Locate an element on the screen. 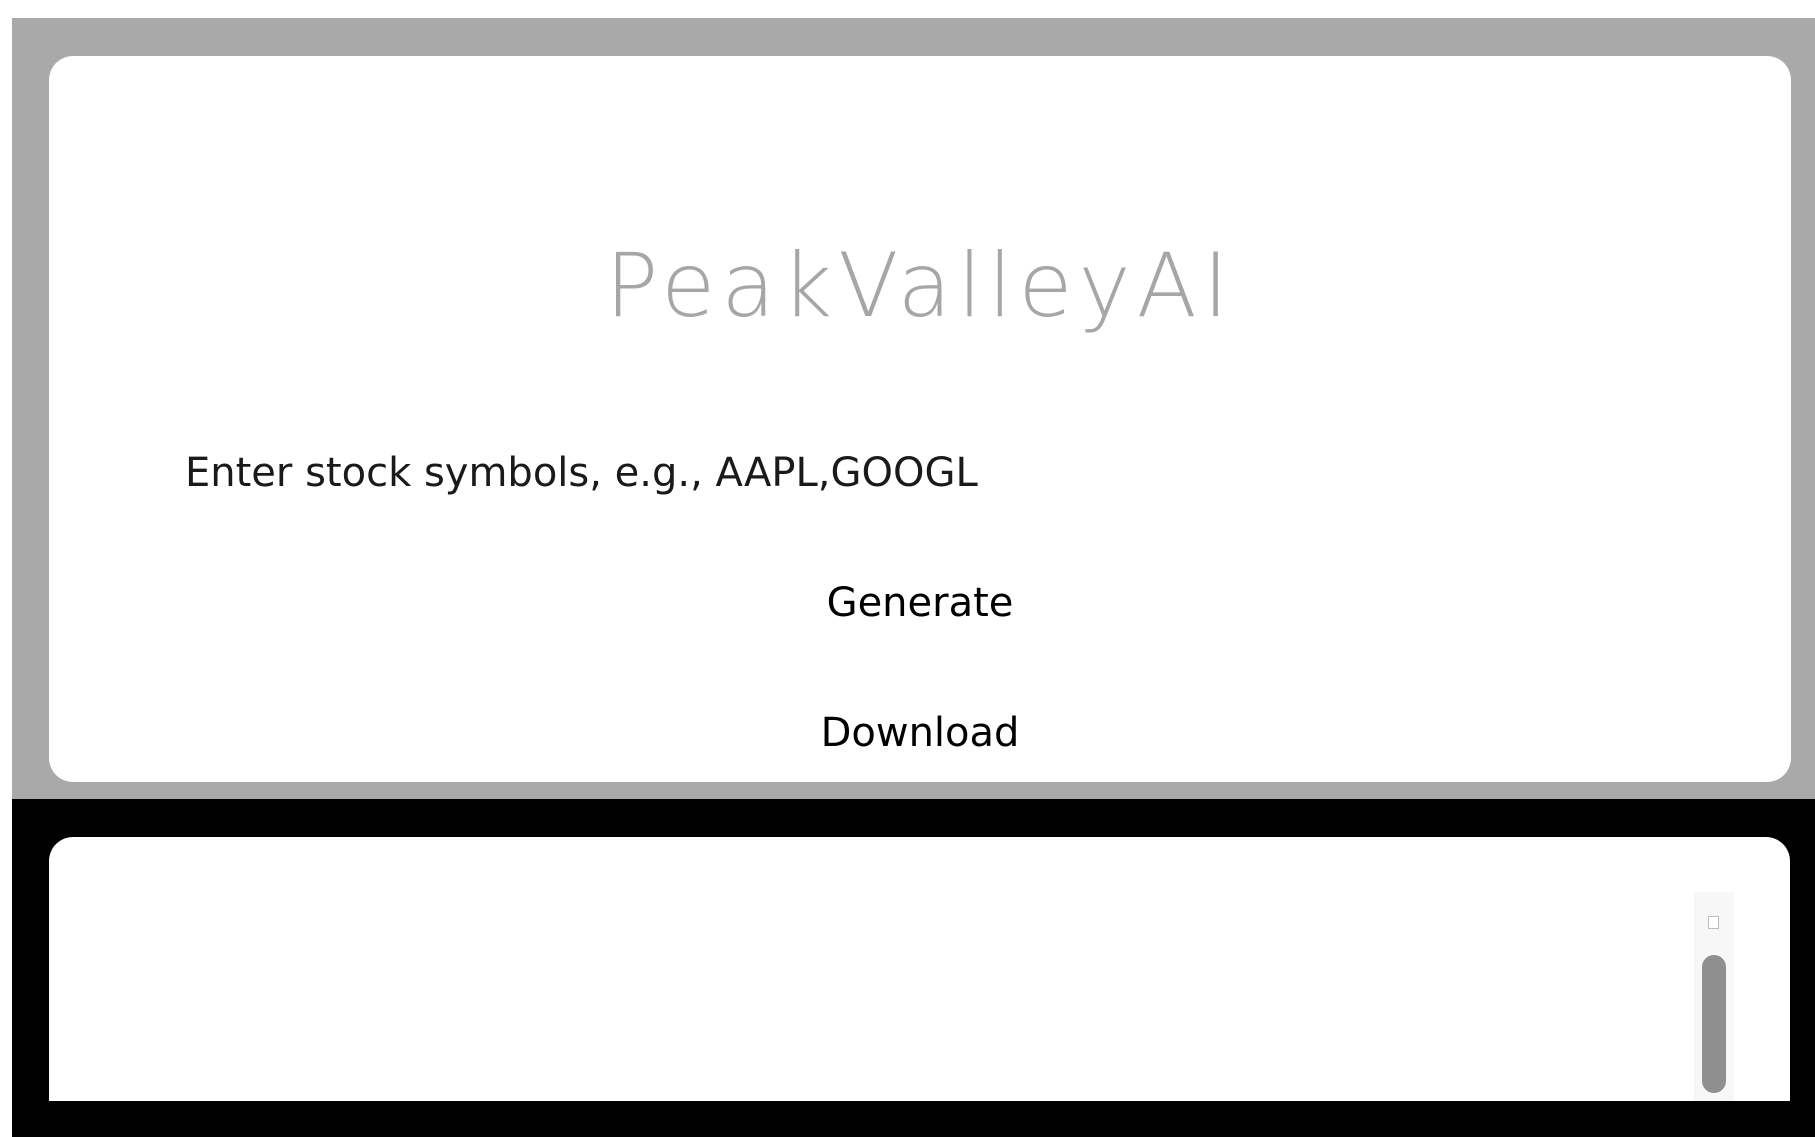 This screenshot has height=1137, width=1815. stock-symbols-input is located at coordinates (915, 473).